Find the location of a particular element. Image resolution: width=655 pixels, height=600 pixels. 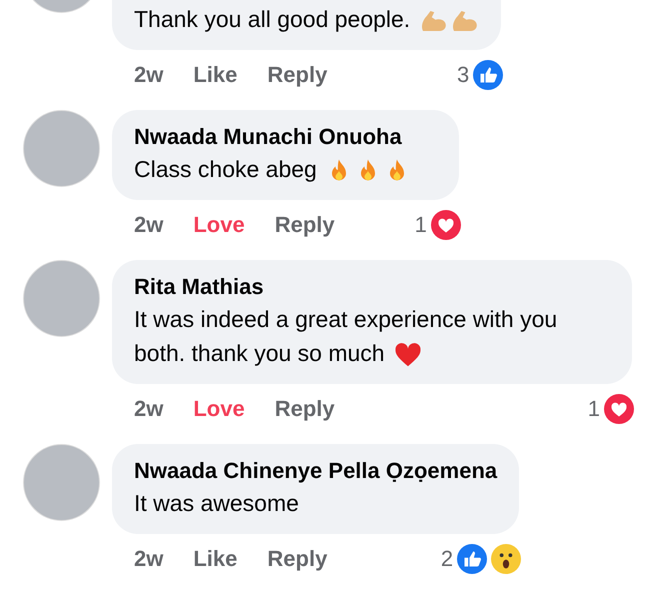

commenter-name: Rita Mathias is located at coordinates (372, 287).